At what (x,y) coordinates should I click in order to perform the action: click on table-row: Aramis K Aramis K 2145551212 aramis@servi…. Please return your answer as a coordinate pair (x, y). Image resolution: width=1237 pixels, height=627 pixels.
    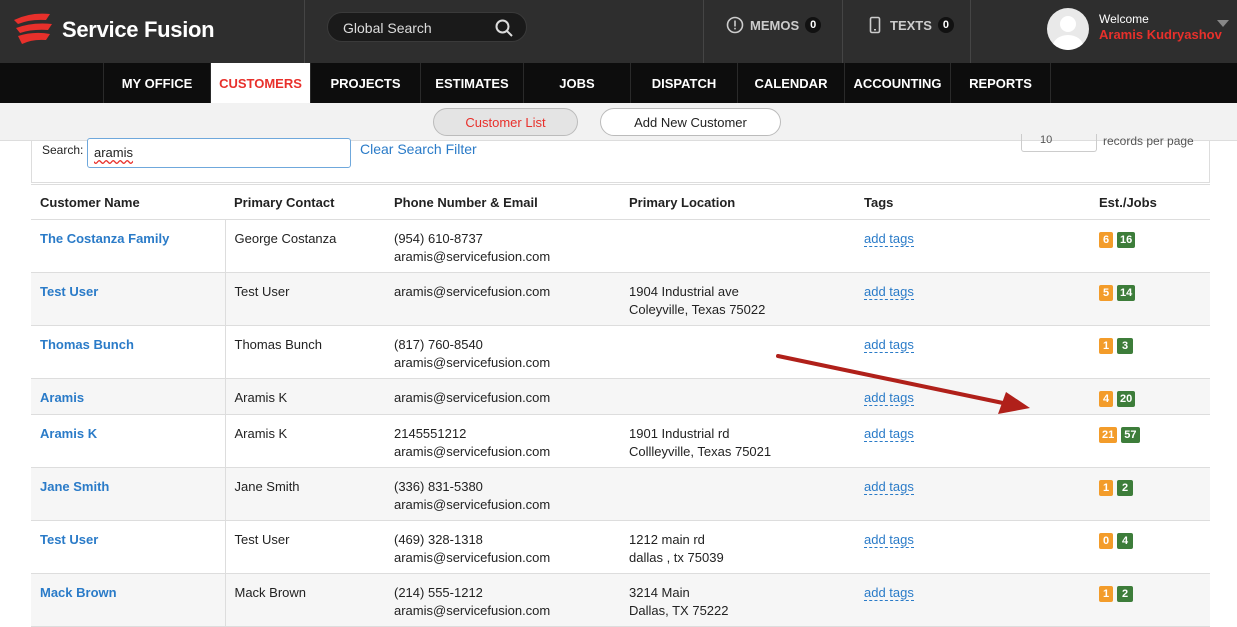
    Looking at the image, I should click on (620, 441).